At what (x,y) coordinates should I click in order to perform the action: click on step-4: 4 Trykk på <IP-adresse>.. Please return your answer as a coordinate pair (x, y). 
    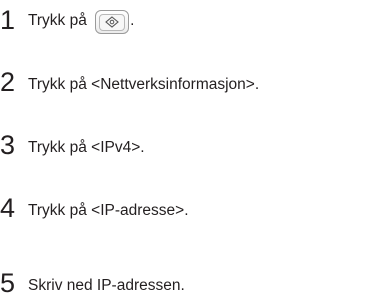
    Looking at the image, I should click on (94, 207).